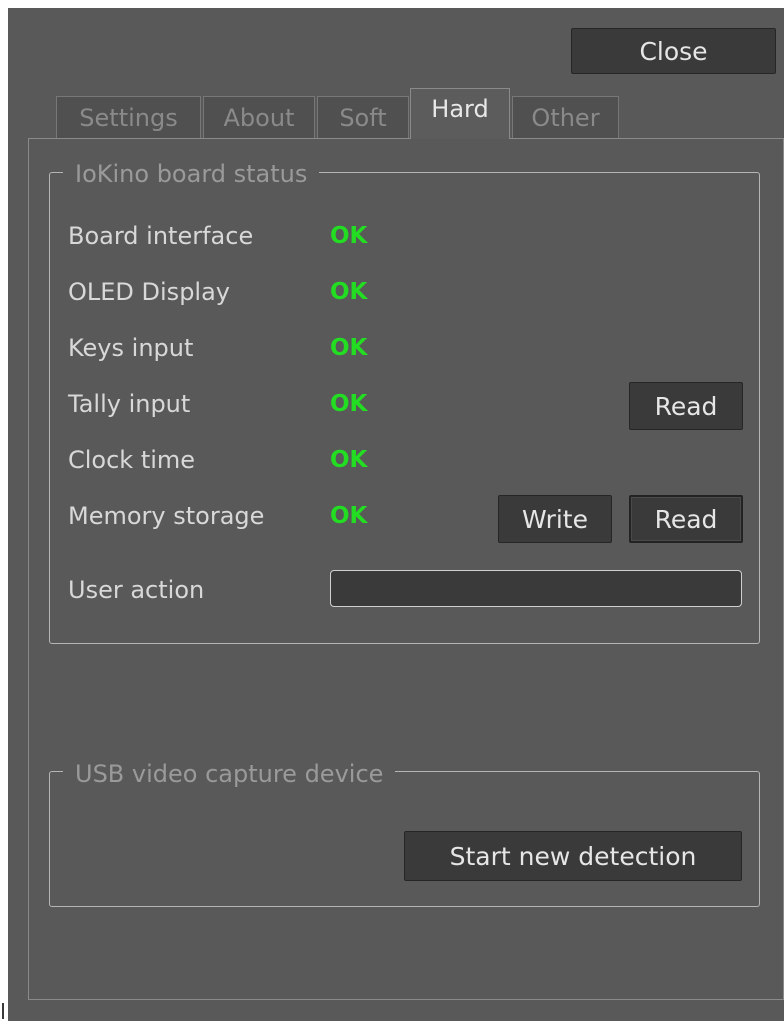  What do you see at coordinates (3, 1011) in the screenshot?
I see `edge-mark` at bounding box center [3, 1011].